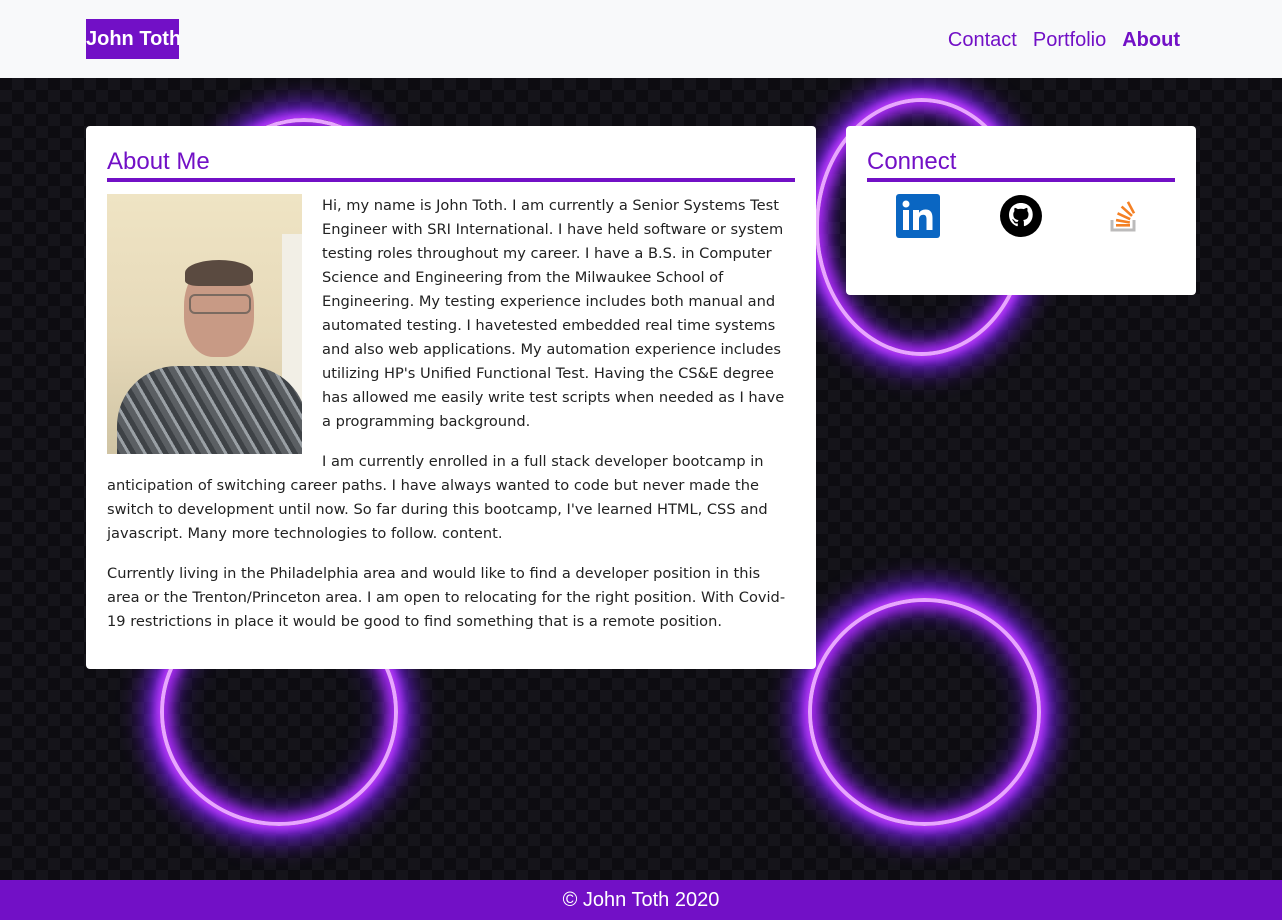  What do you see at coordinates (451, 164) in the screenshot?
I see `about-heading: About Me` at bounding box center [451, 164].